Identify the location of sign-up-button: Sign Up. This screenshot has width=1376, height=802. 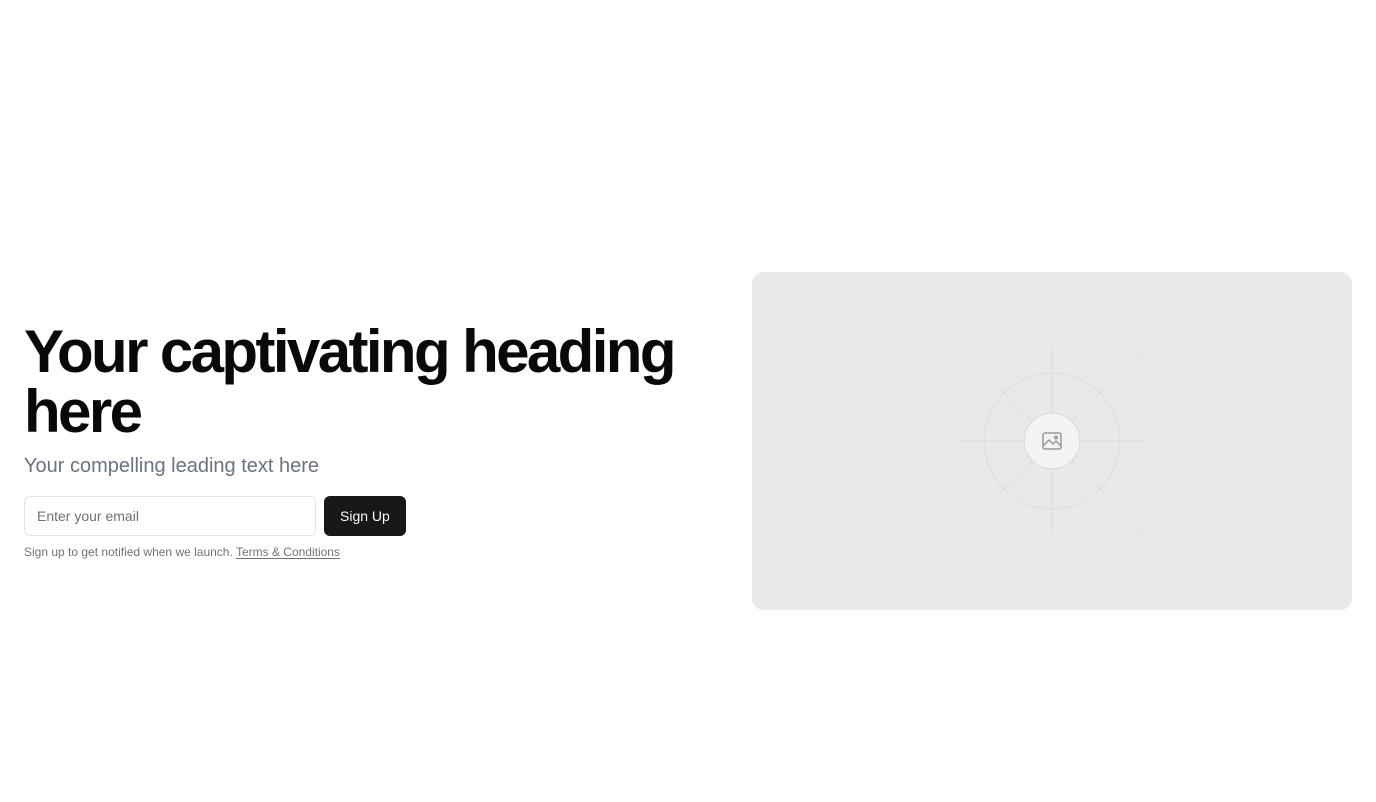
(365, 516).